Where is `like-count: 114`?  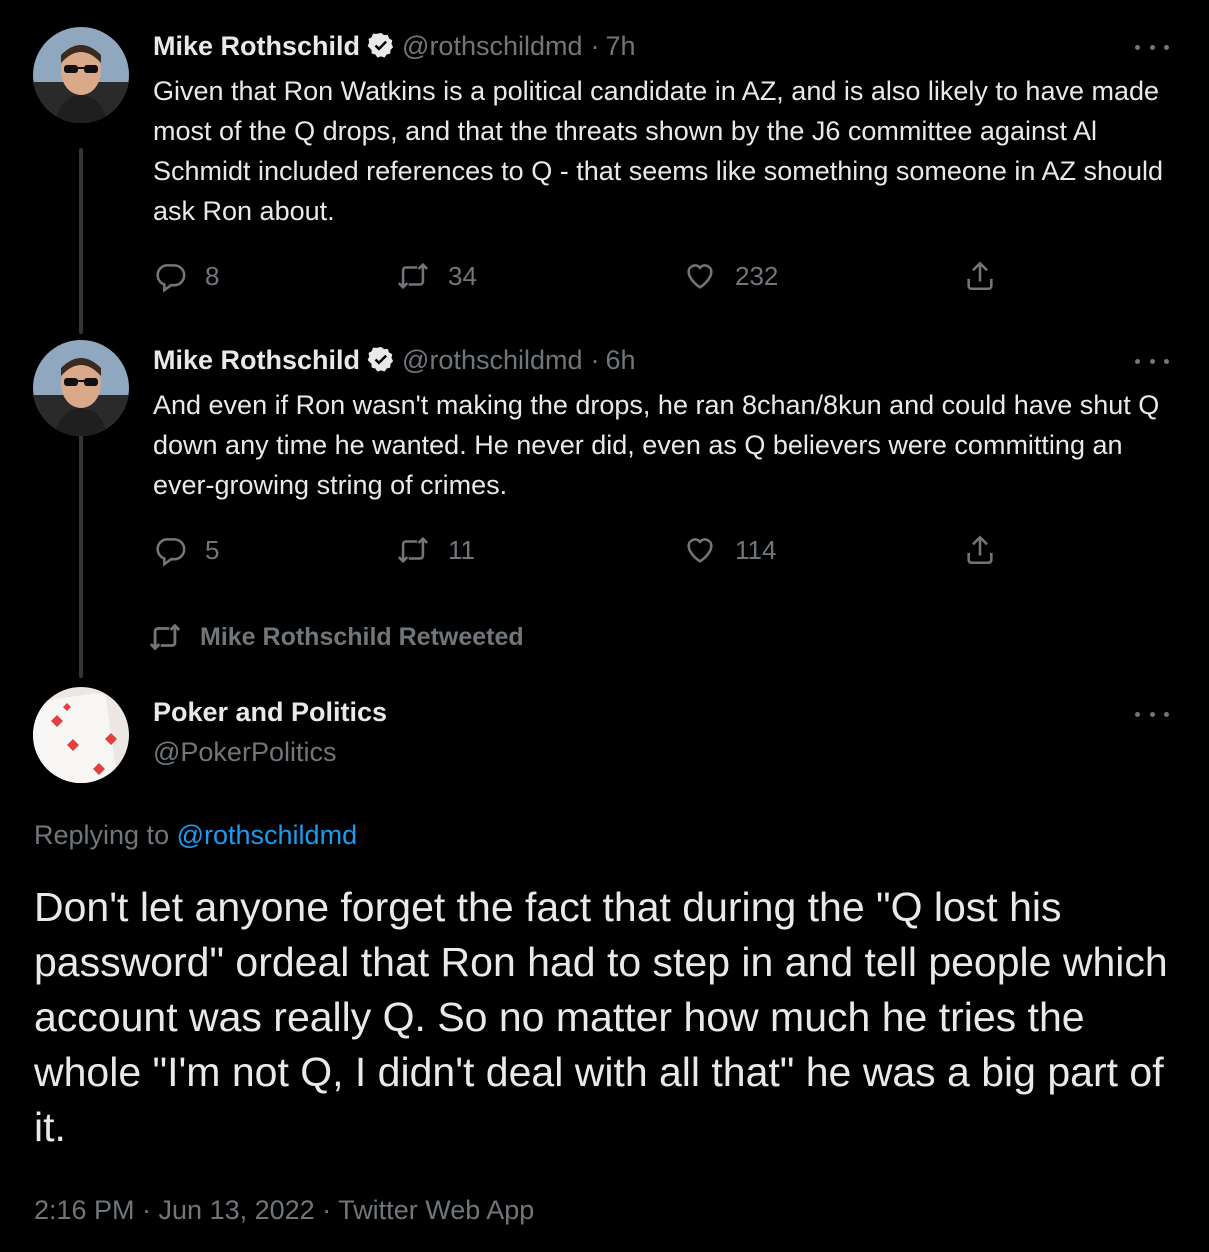
like-count: 114 is located at coordinates (756, 549).